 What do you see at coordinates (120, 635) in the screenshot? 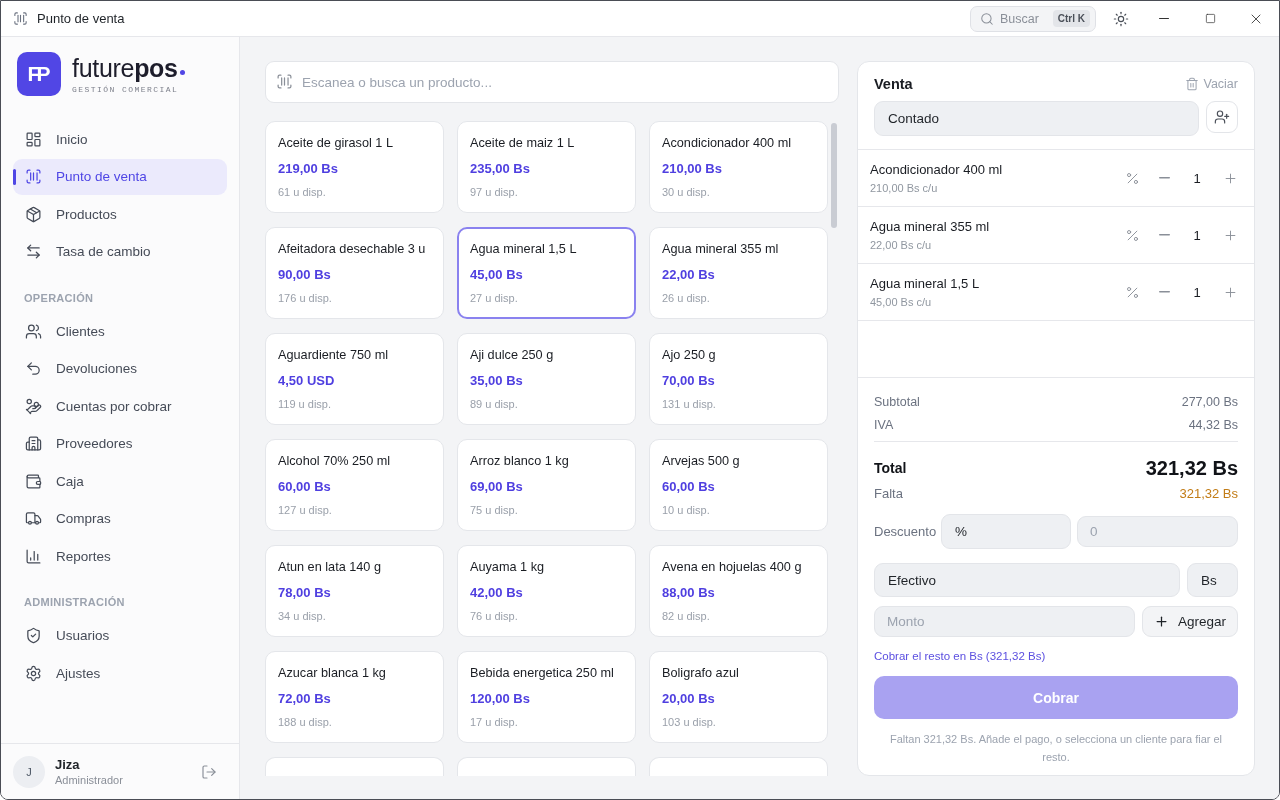
I see `nav-item: Usuarios` at bounding box center [120, 635].